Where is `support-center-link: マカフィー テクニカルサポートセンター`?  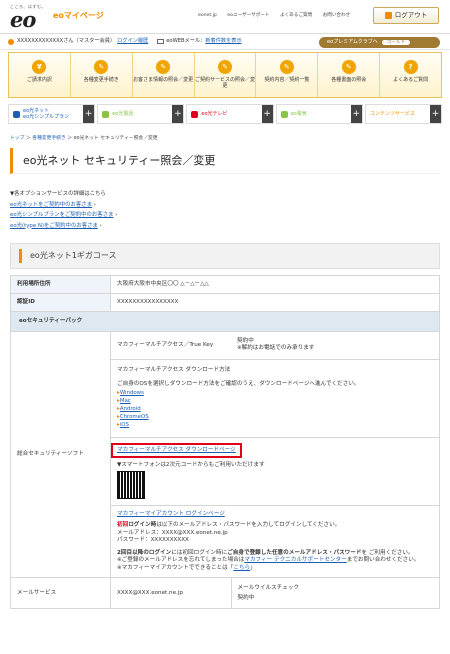
support-center-link: マカフィー テクニカルサポートセンター is located at coordinates (295, 560).